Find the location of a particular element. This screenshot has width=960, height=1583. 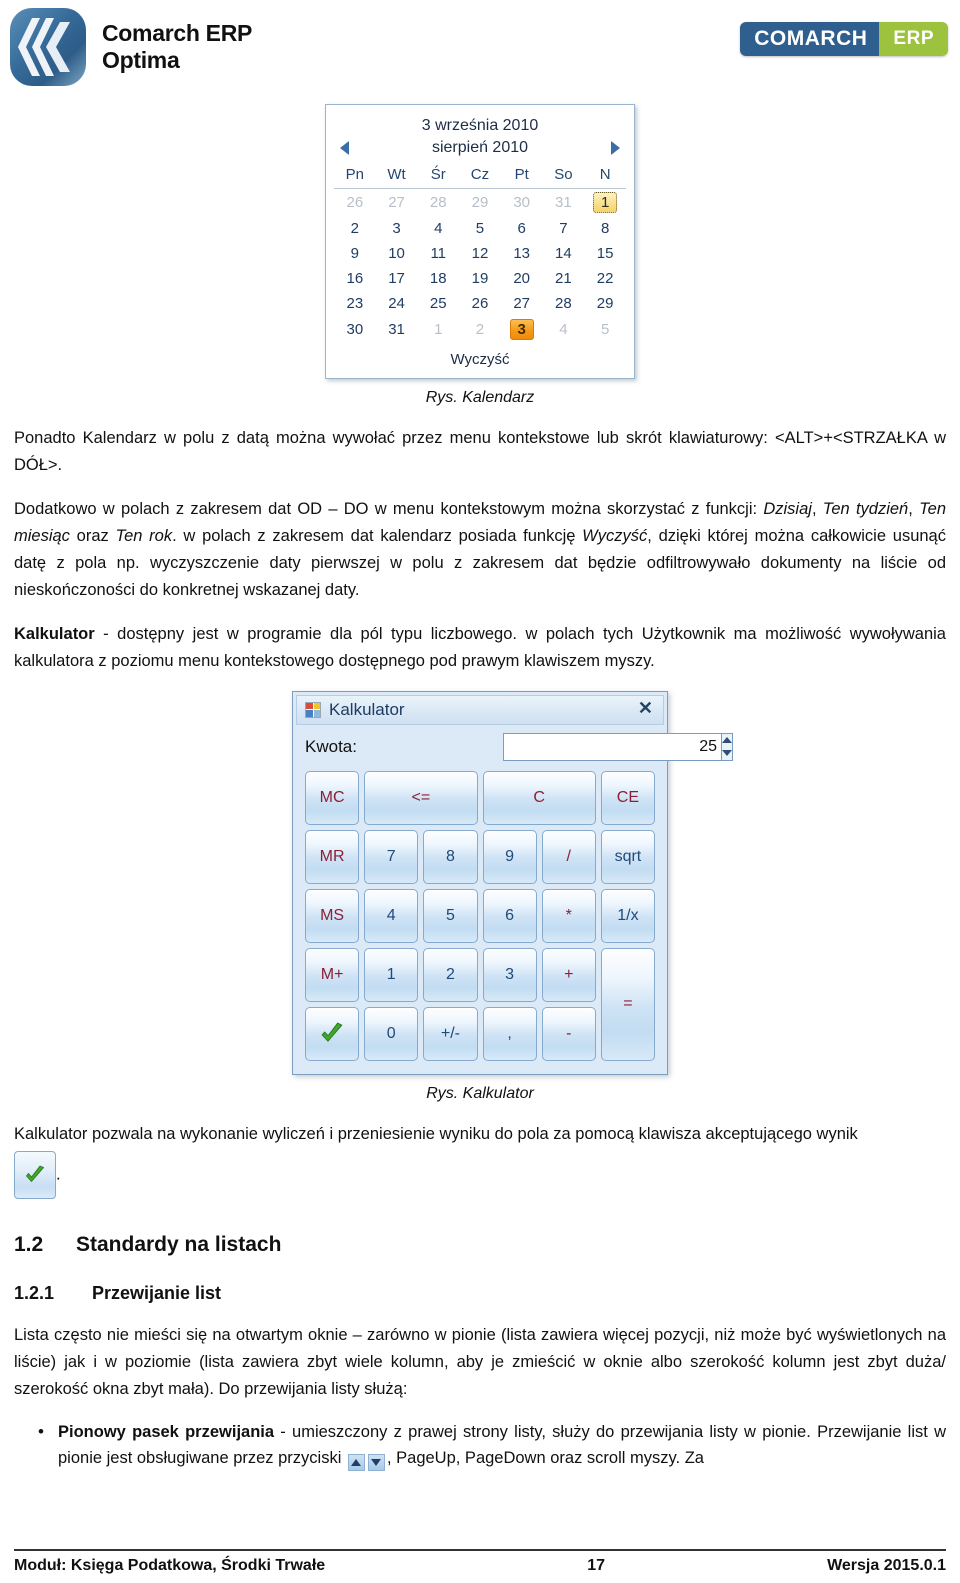

calendar-day-2-dim: 2 is located at coordinates (480, 329).